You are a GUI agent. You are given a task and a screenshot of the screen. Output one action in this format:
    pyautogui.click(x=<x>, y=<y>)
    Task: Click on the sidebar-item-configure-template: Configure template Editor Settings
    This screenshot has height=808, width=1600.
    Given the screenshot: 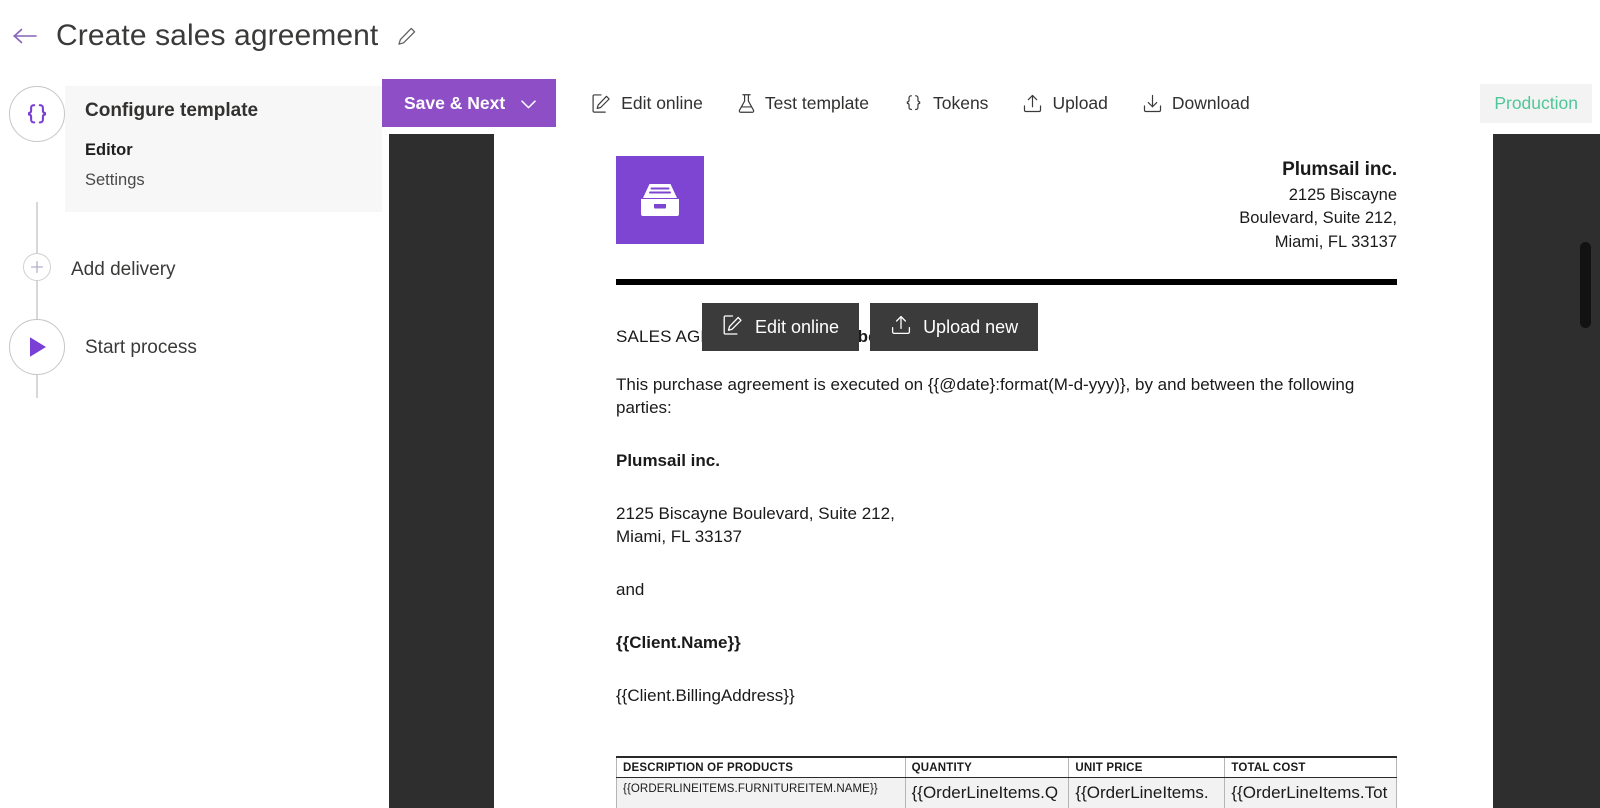 What is the action you would take?
    pyautogui.click(x=191, y=149)
    